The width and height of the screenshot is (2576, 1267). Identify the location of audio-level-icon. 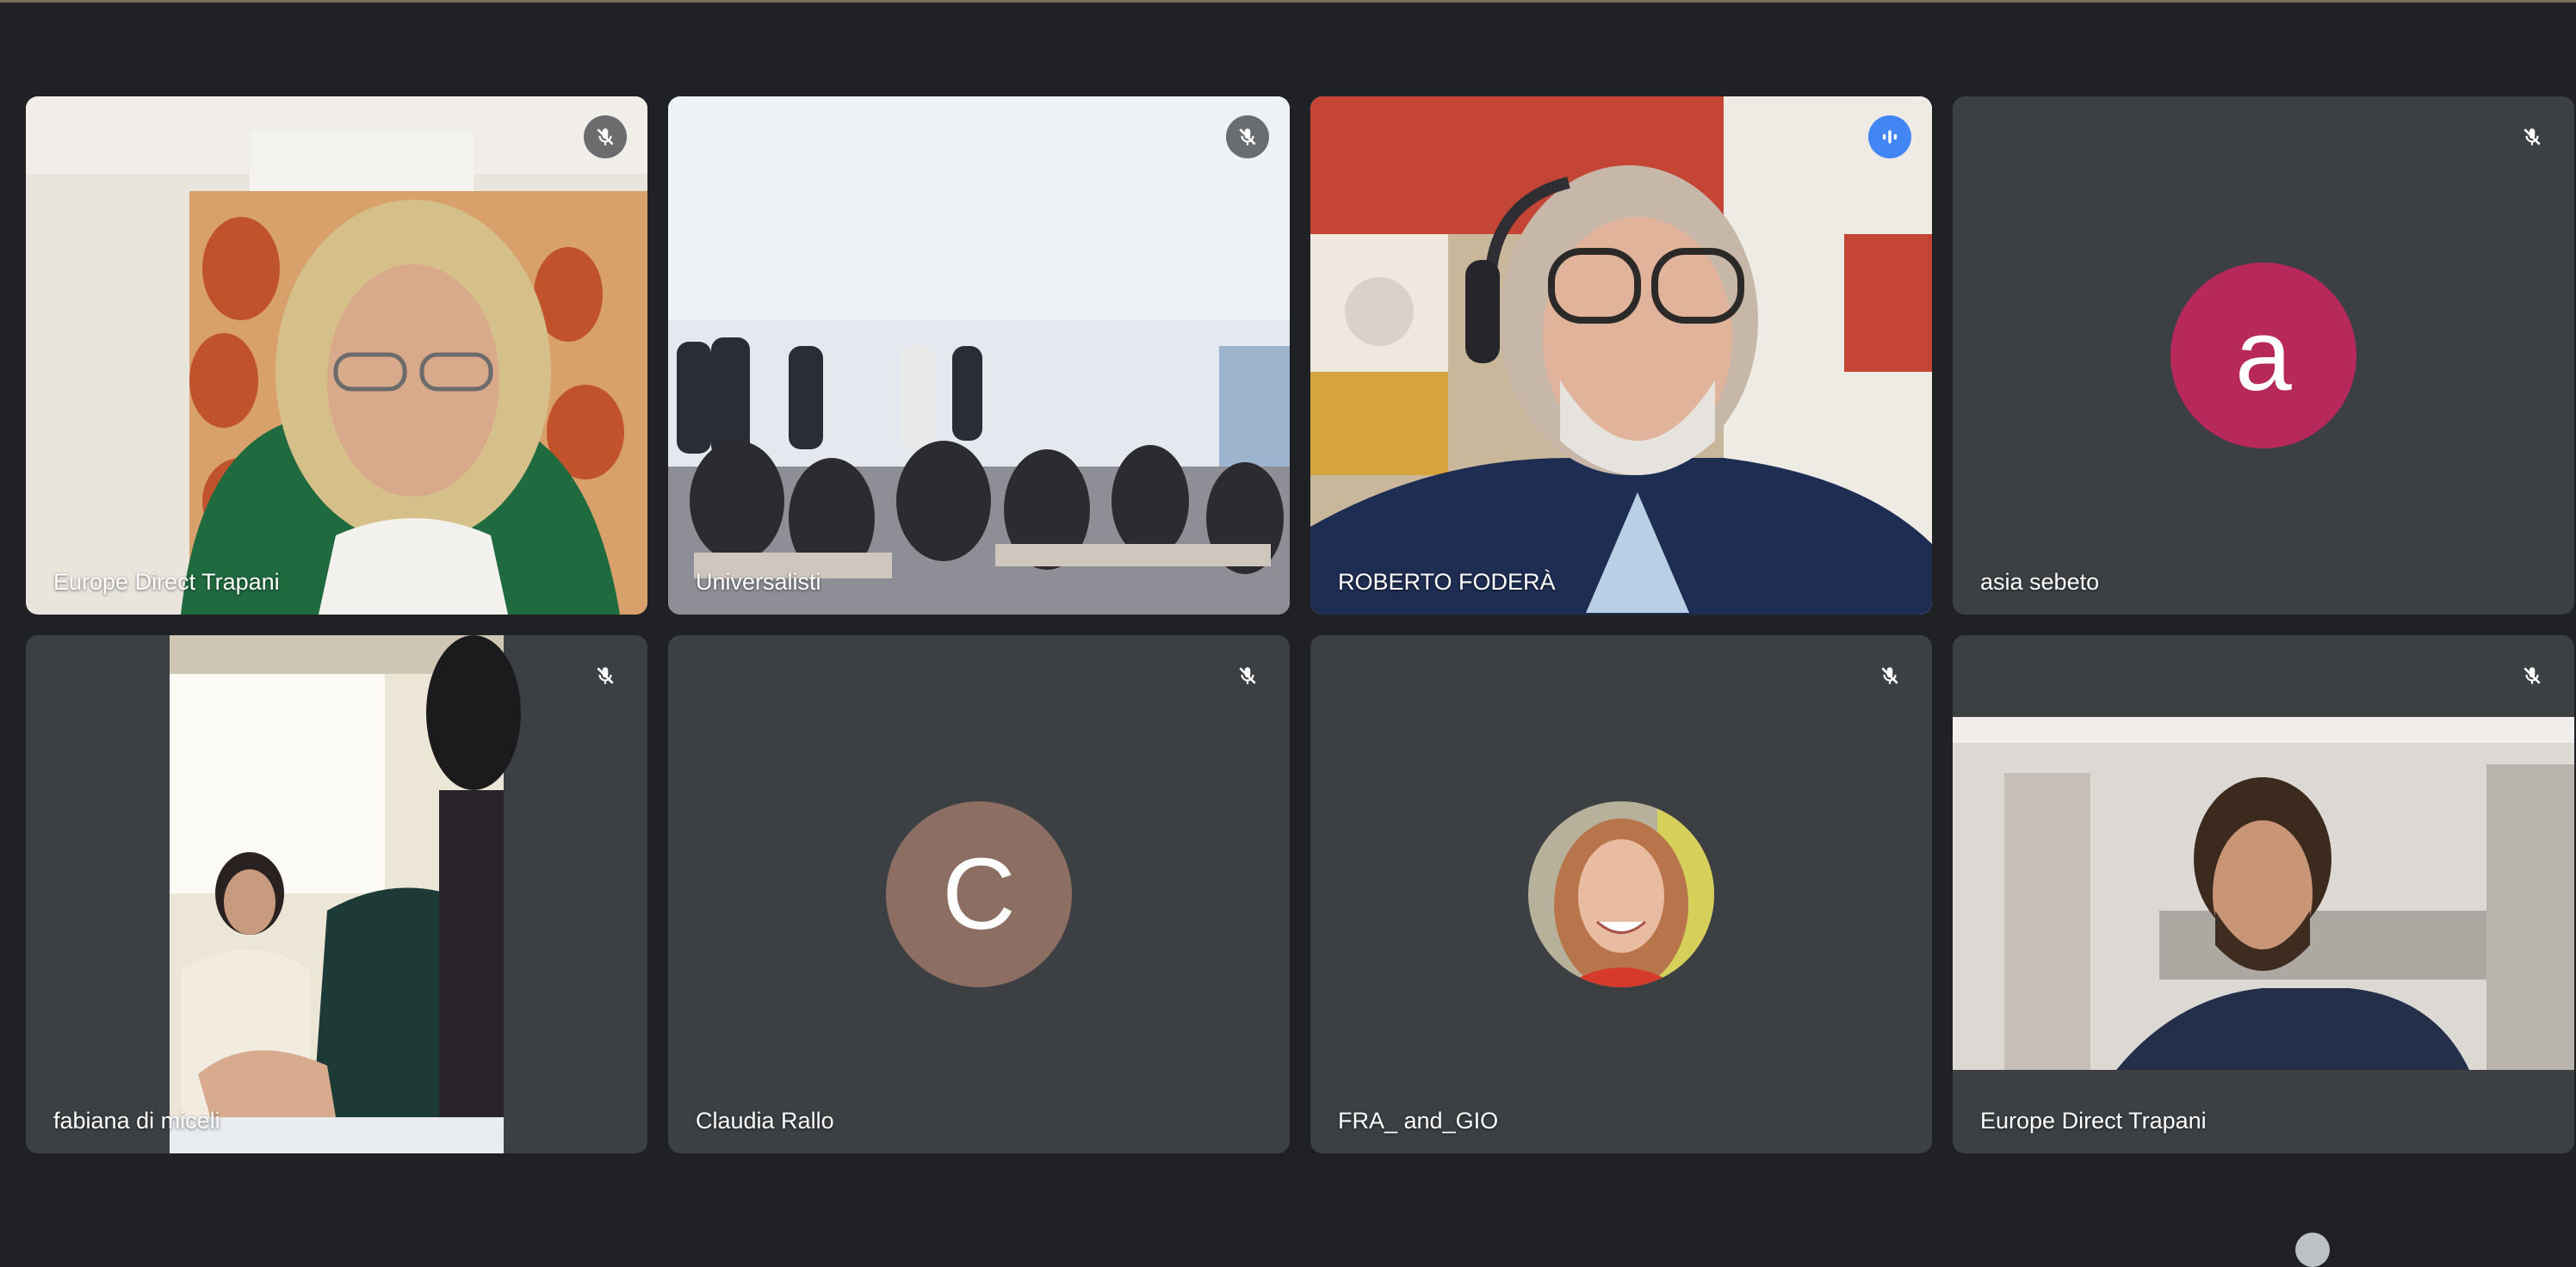
(1889, 136).